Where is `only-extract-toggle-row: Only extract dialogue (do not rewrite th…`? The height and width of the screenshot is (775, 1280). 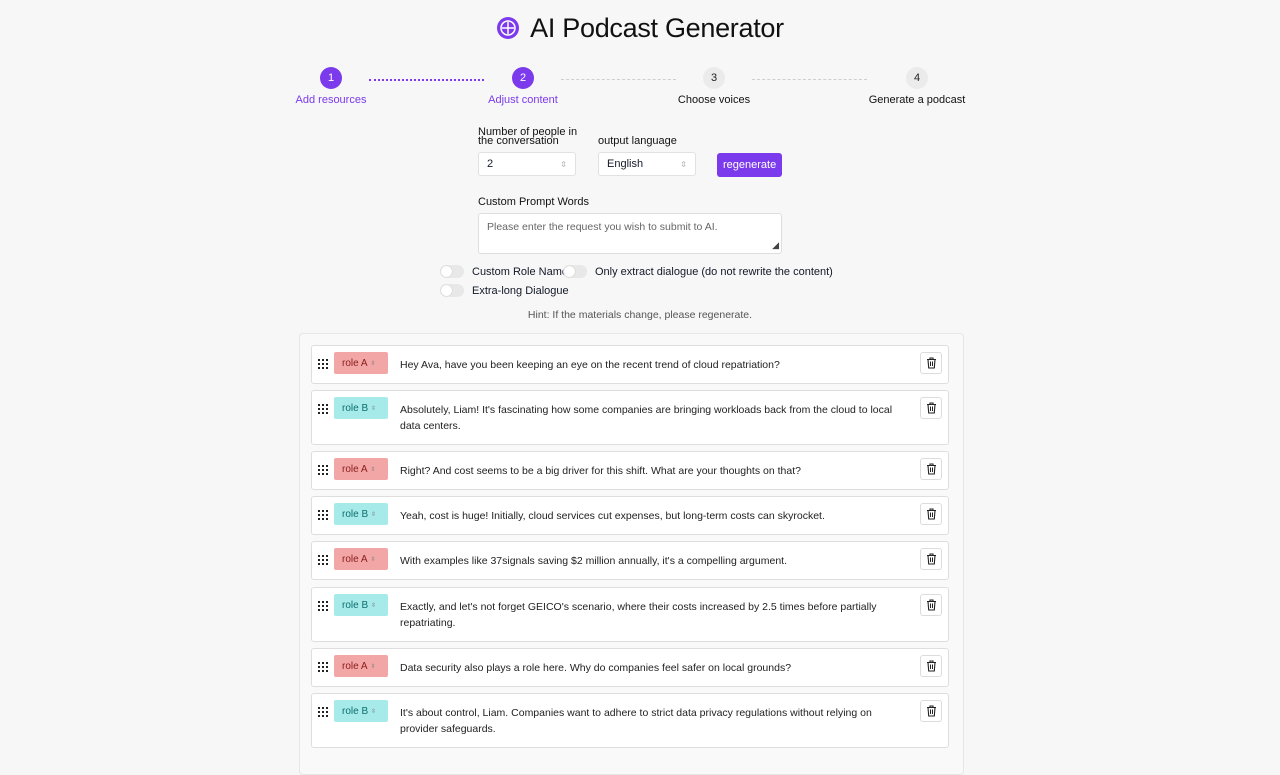 only-extract-toggle-row: Only extract dialogue (do not rewrite th… is located at coordinates (698, 271).